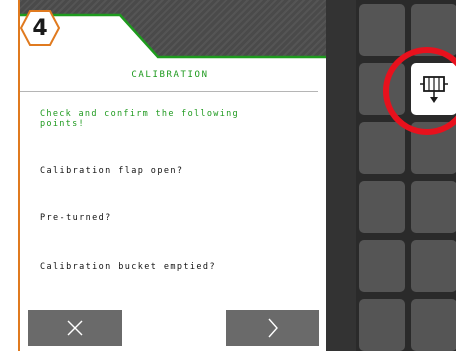 This screenshot has width=456, height=351. What do you see at coordinates (433, 207) in the screenshot?
I see `softkey-4-right` at bounding box center [433, 207].